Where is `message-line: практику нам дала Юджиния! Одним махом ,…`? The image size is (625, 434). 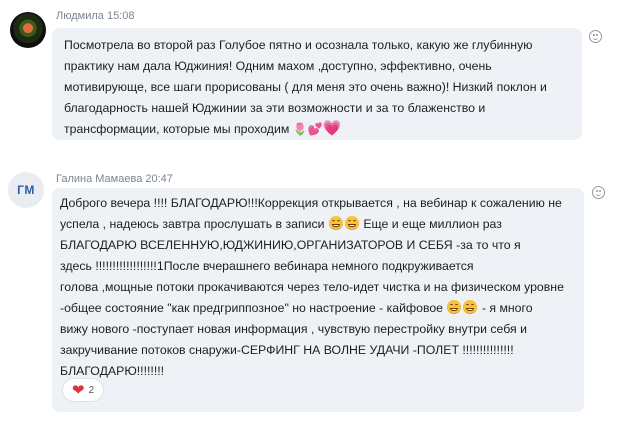 message-line: практику нам дала Юджиния! Одним махом ,… is located at coordinates (278, 66).